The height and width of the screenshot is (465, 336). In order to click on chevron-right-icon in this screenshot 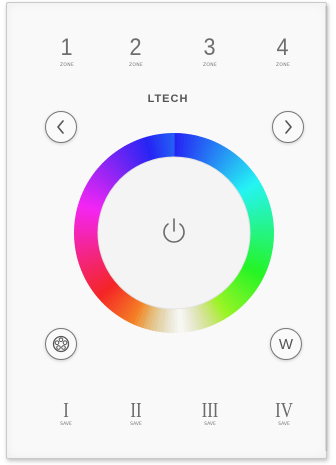, I will do `click(288, 127)`.